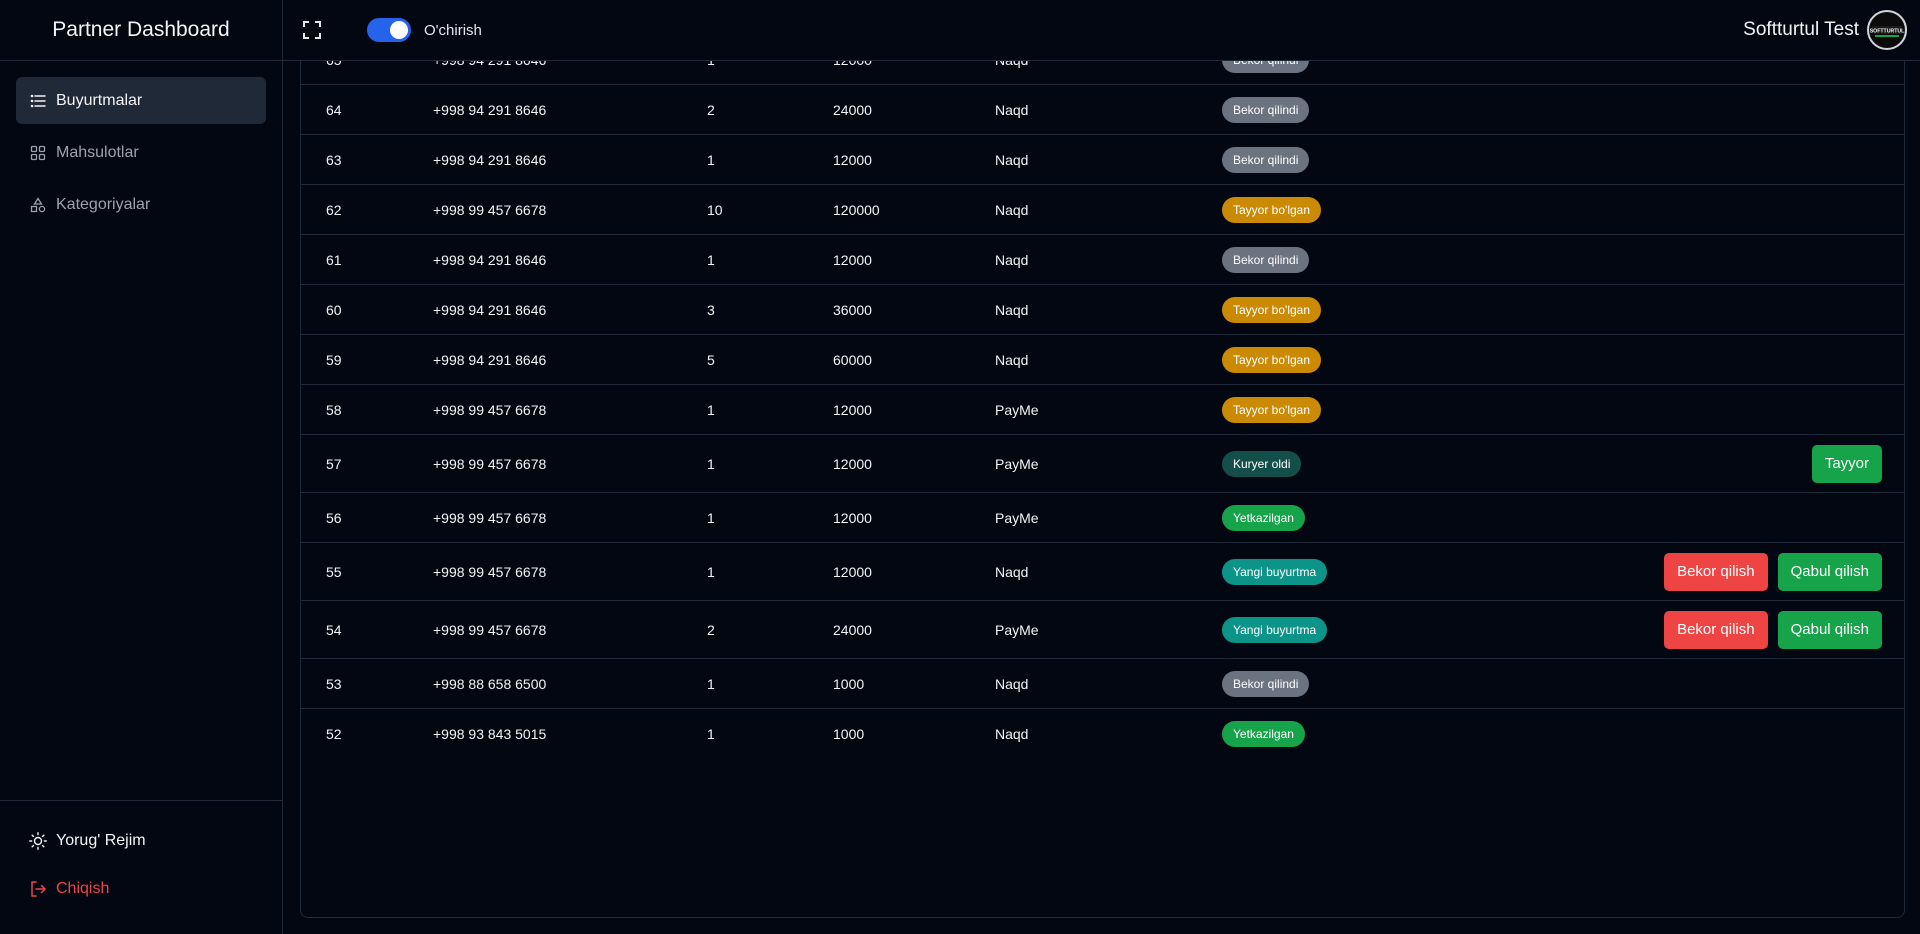 The width and height of the screenshot is (1920, 934). Describe the element at coordinates (38, 889) in the screenshot. I see `logout-icon` at that location.